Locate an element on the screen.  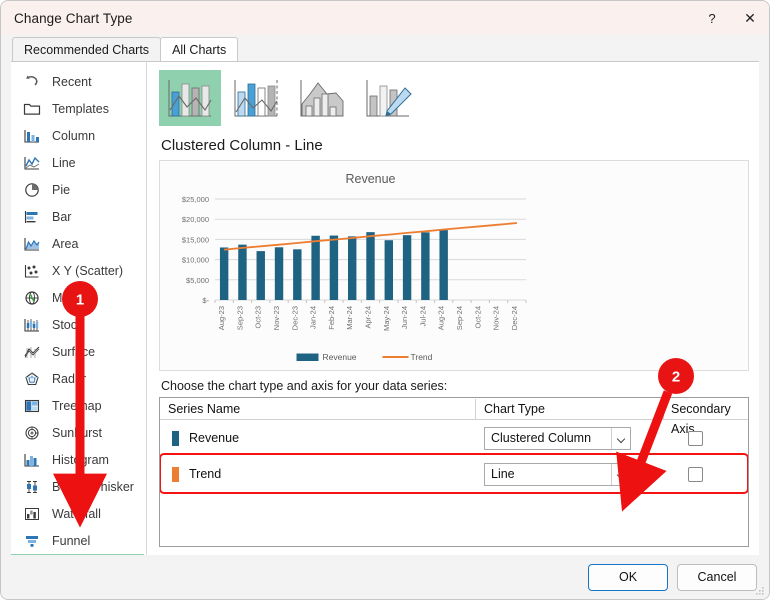
recent-icon is located at coordinates (32, 81).